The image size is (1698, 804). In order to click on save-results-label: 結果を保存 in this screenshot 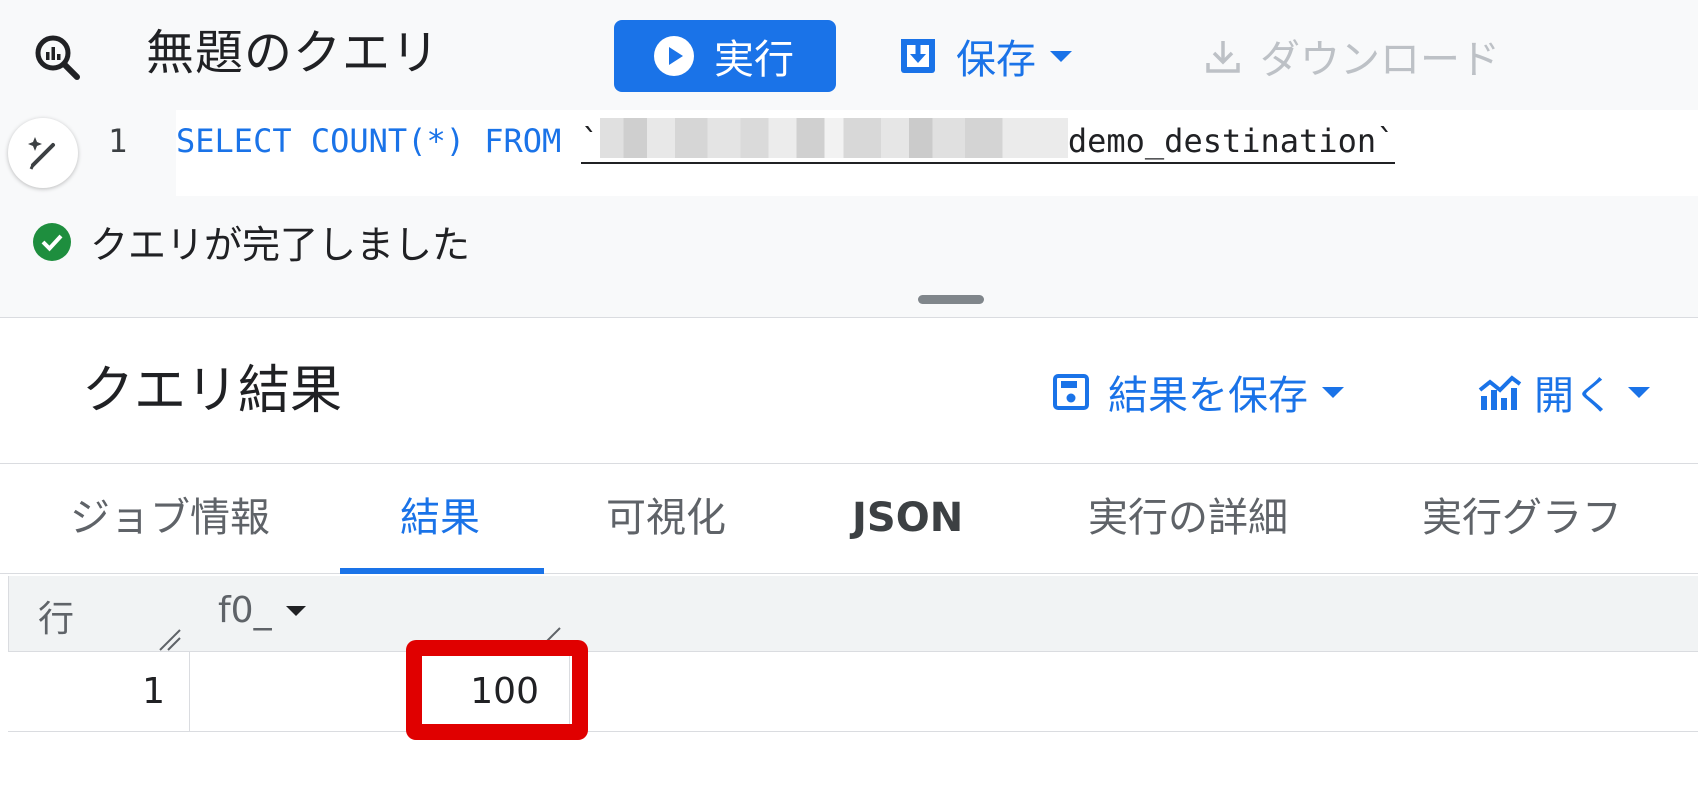, I will do `click(1208, 396)`.